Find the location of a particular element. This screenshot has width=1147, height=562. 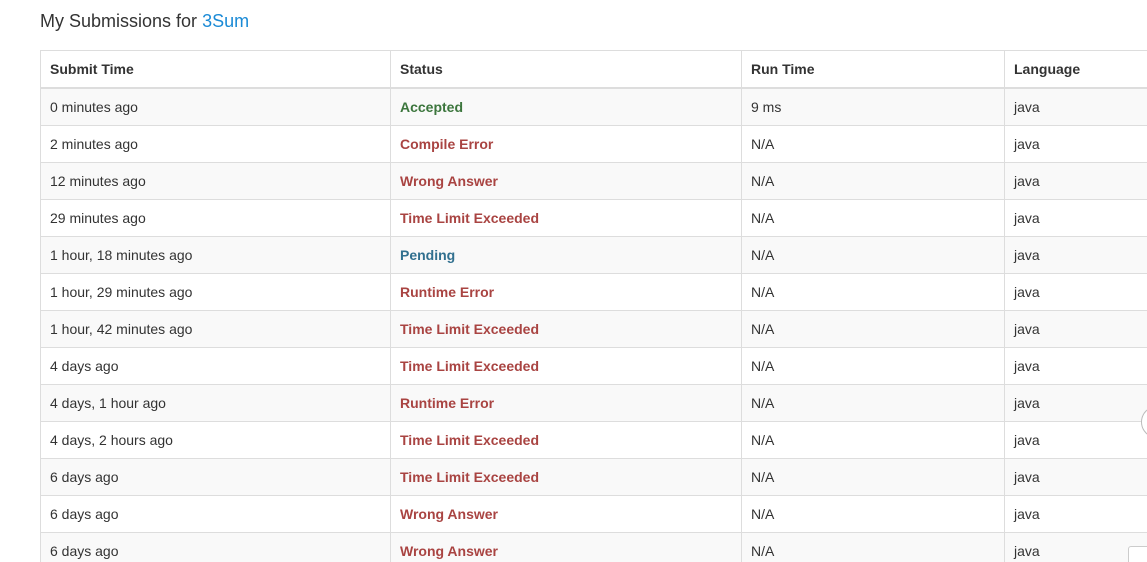

submit-time-cell: 1 hour, 42 minutes ago is located at coordinates (215, 329).